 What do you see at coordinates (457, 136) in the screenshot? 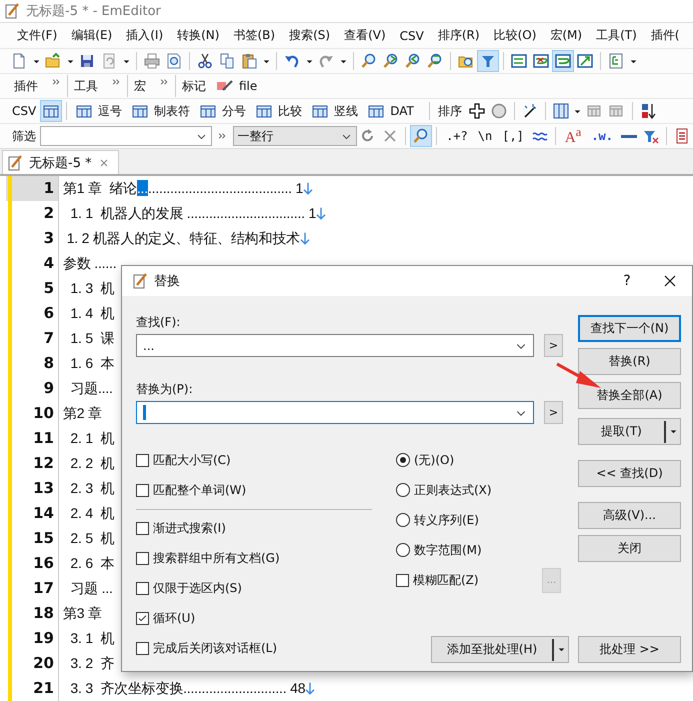
I see `toolbar-button: .+?` at bounding box center [457, 136].